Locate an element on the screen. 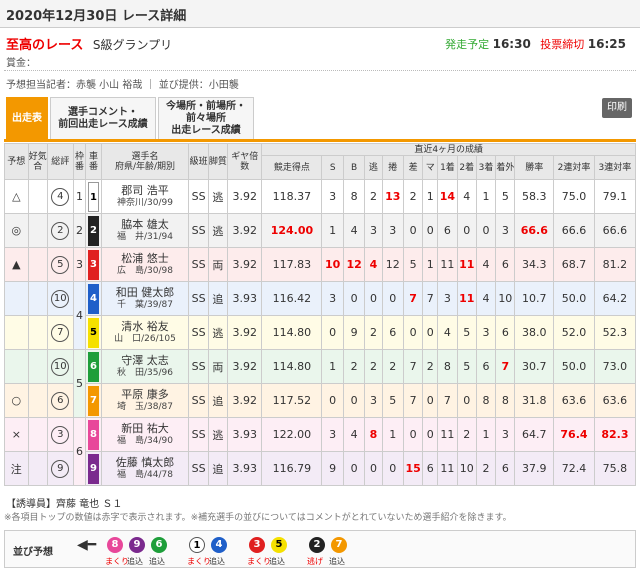 Image resolution: width=640 pixels, height=572 pixels. line-tag: まくり is located at coordinates (117, 561).